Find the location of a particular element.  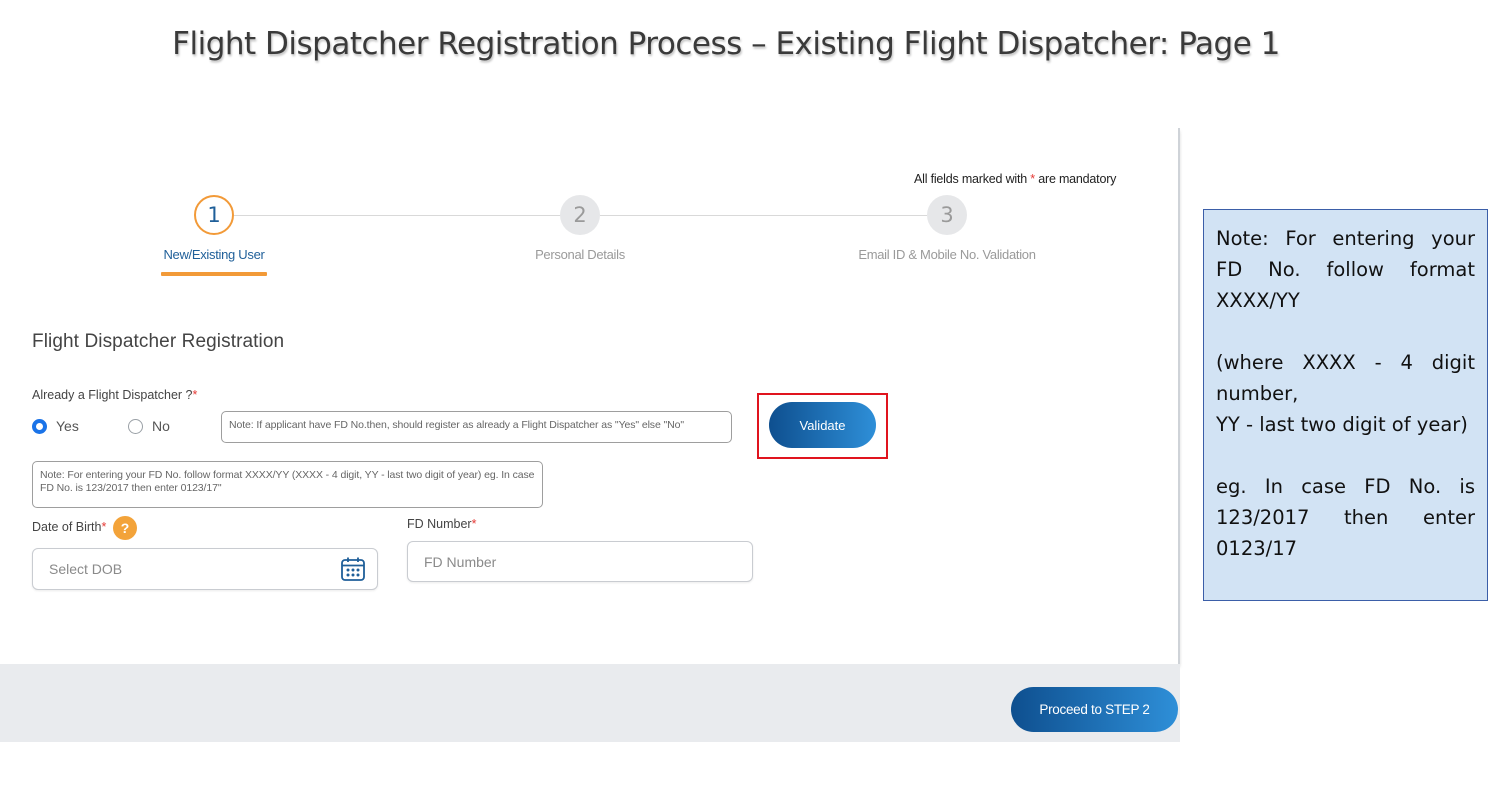

calendar-icon is located at coordinates (353, 569).